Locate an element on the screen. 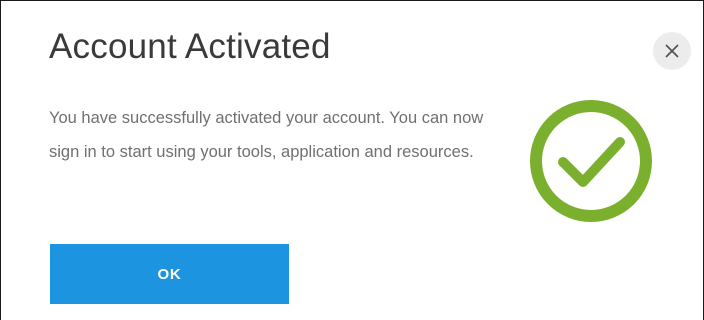  dialog-title: Account Activated is located at coordinates (190, 46).